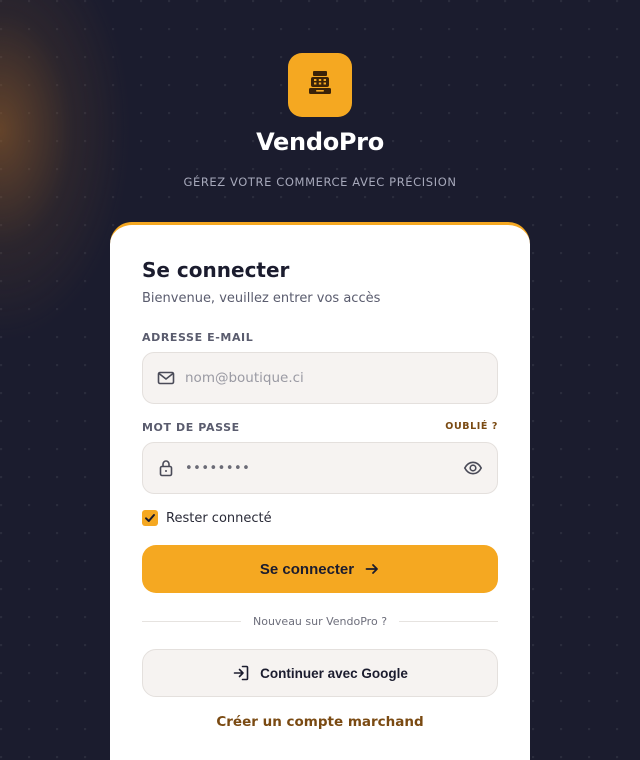 This screenshot has width=640, height=760. What do you see at coordinates (241, 673) in the screenshot?
I see `sign-in-icon` at bounding box center [241, 673].